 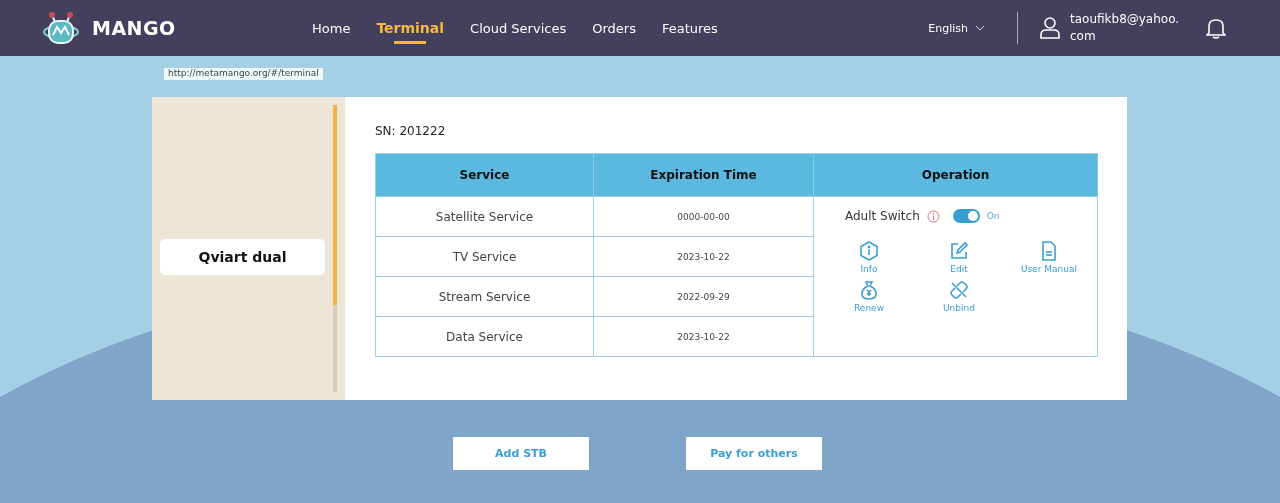 I want to click on action-button: Add STB, so click(x=521, y=453).